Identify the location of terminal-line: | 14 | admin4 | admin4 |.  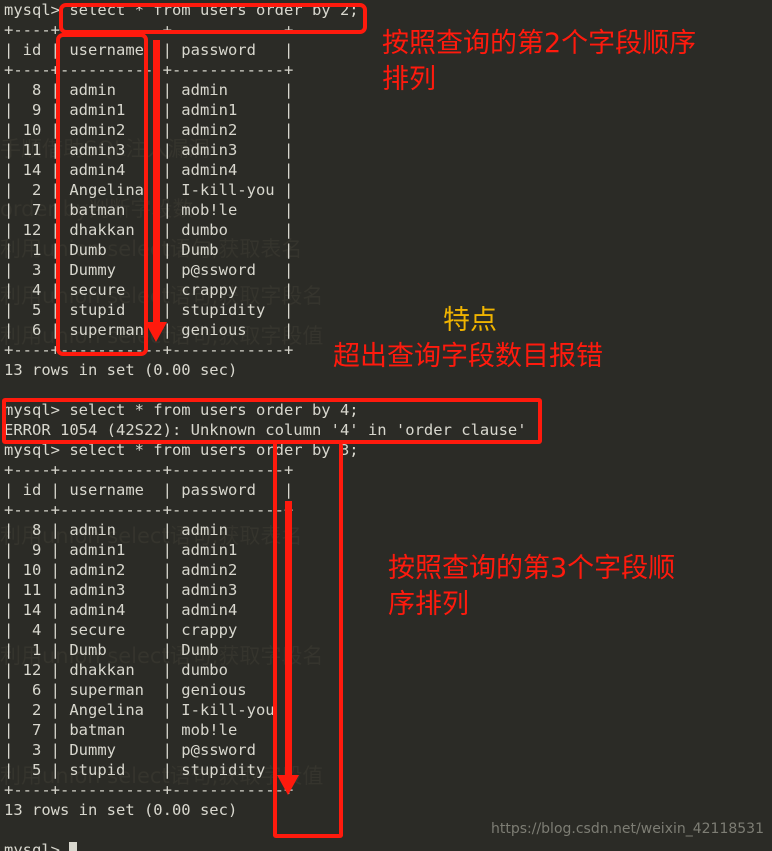
(149, 170).